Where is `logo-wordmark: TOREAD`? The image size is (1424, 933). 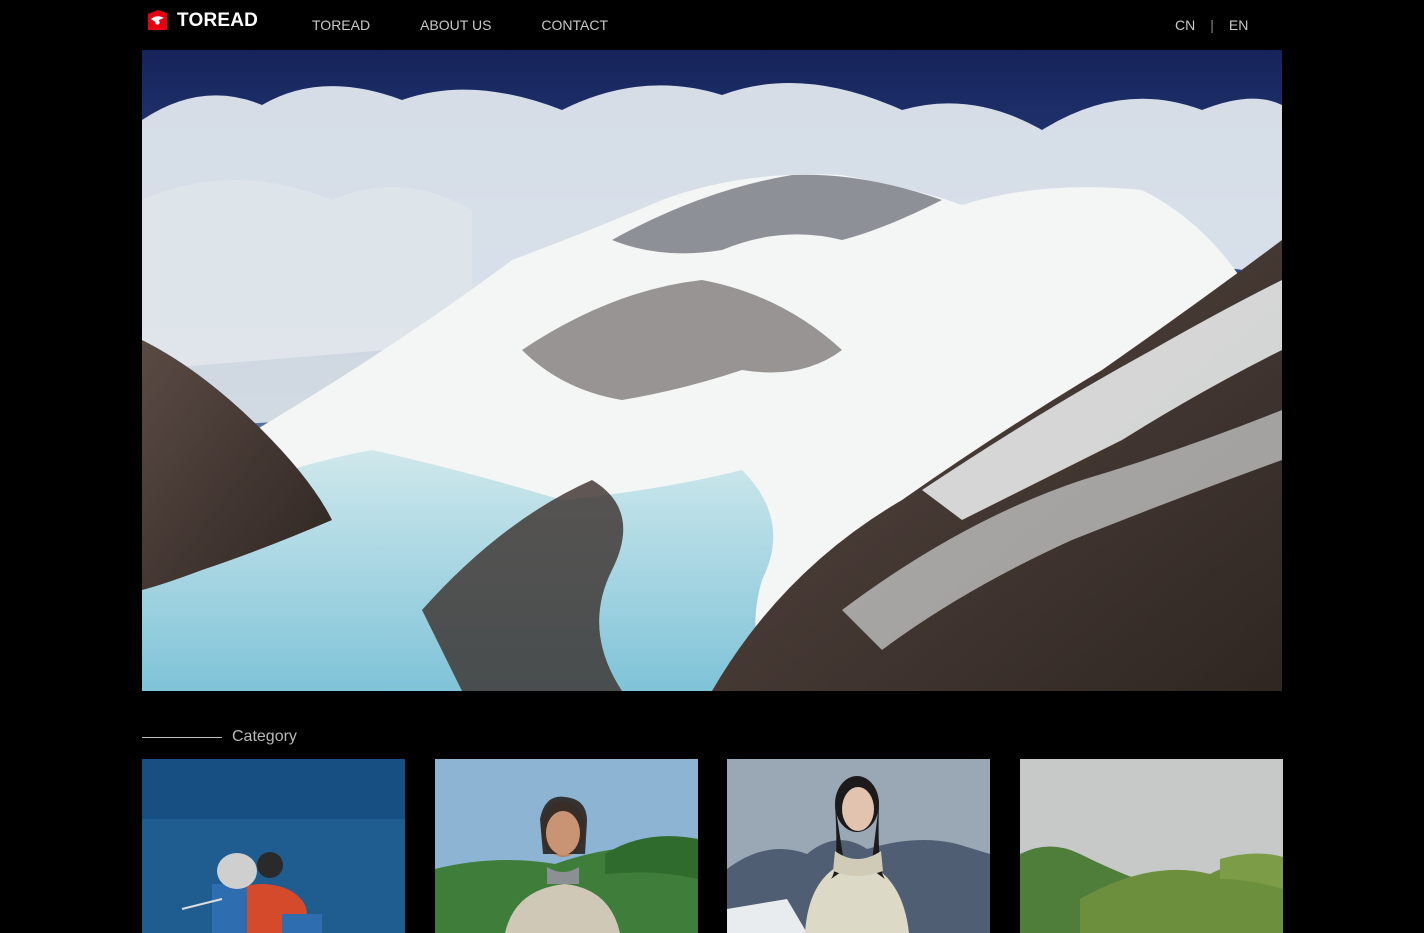 logo-wordmark: TOREAD is located at coordinates (218, 20).